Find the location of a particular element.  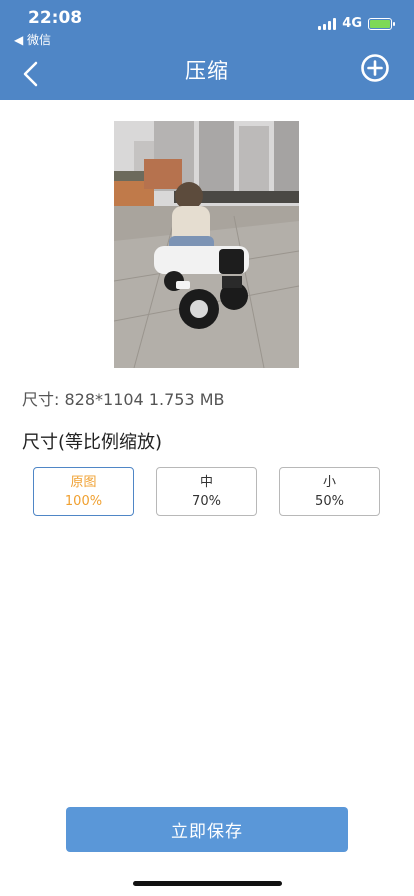

scale-option-original: 原图 100% is located at coordinates (83, 491).